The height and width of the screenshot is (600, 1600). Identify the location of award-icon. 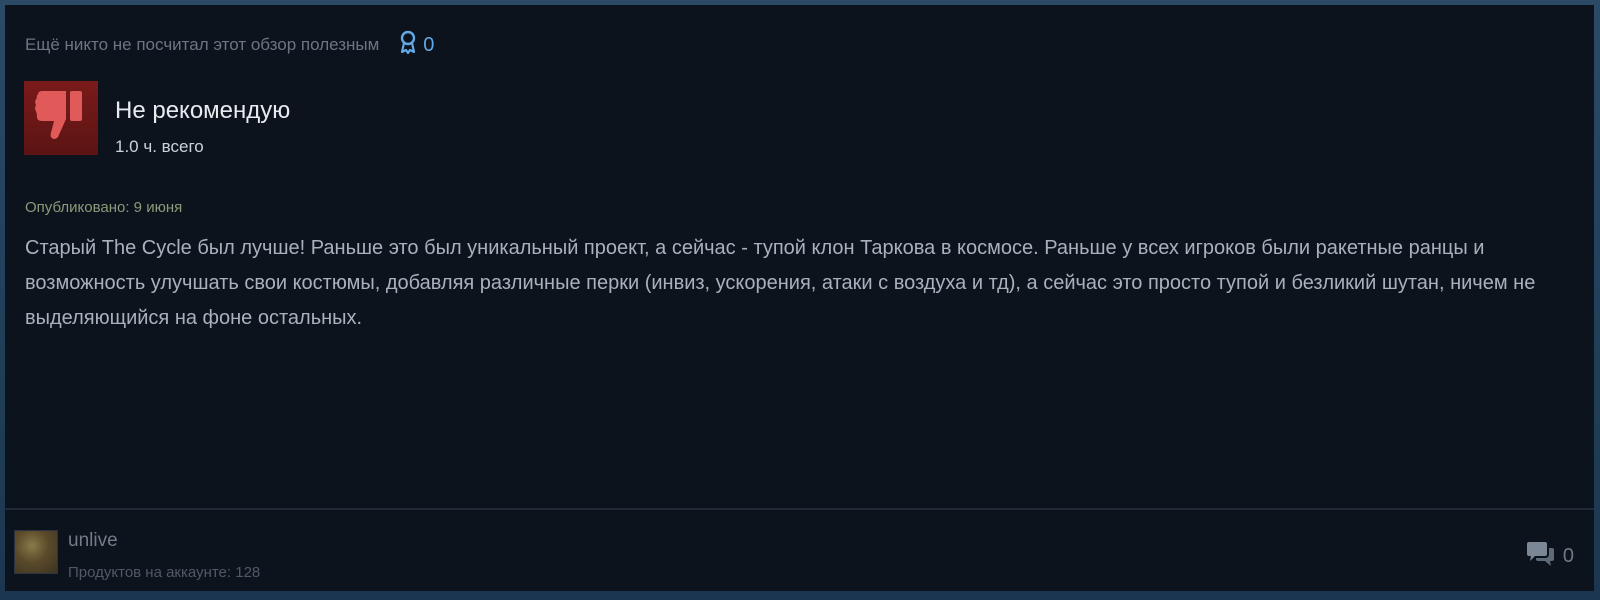
(408, 45).